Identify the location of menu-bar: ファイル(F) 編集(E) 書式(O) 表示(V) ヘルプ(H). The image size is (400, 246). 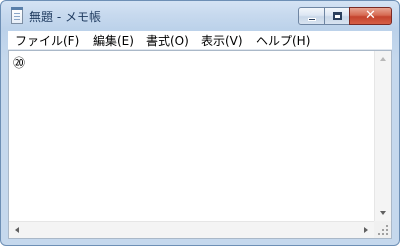
(200, 40).